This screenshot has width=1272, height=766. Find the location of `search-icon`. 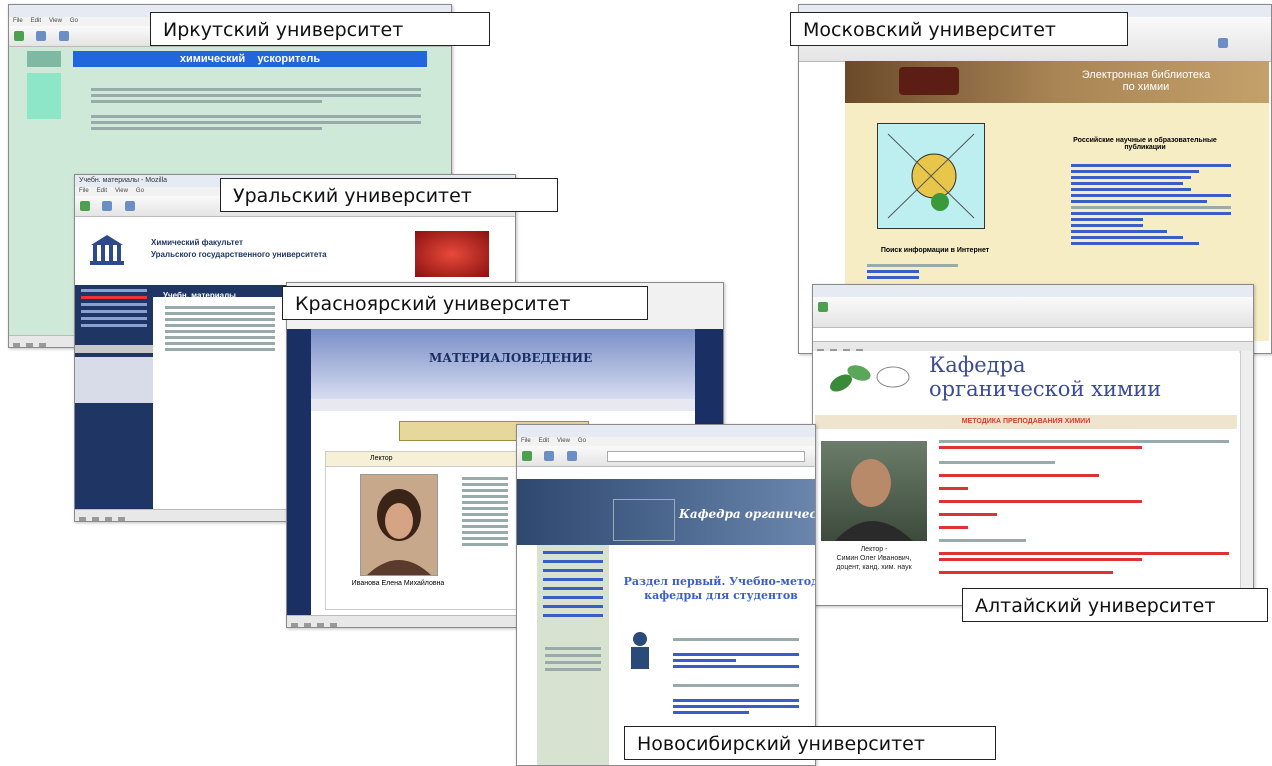

search-icon is located at coordinates (1223, 43).